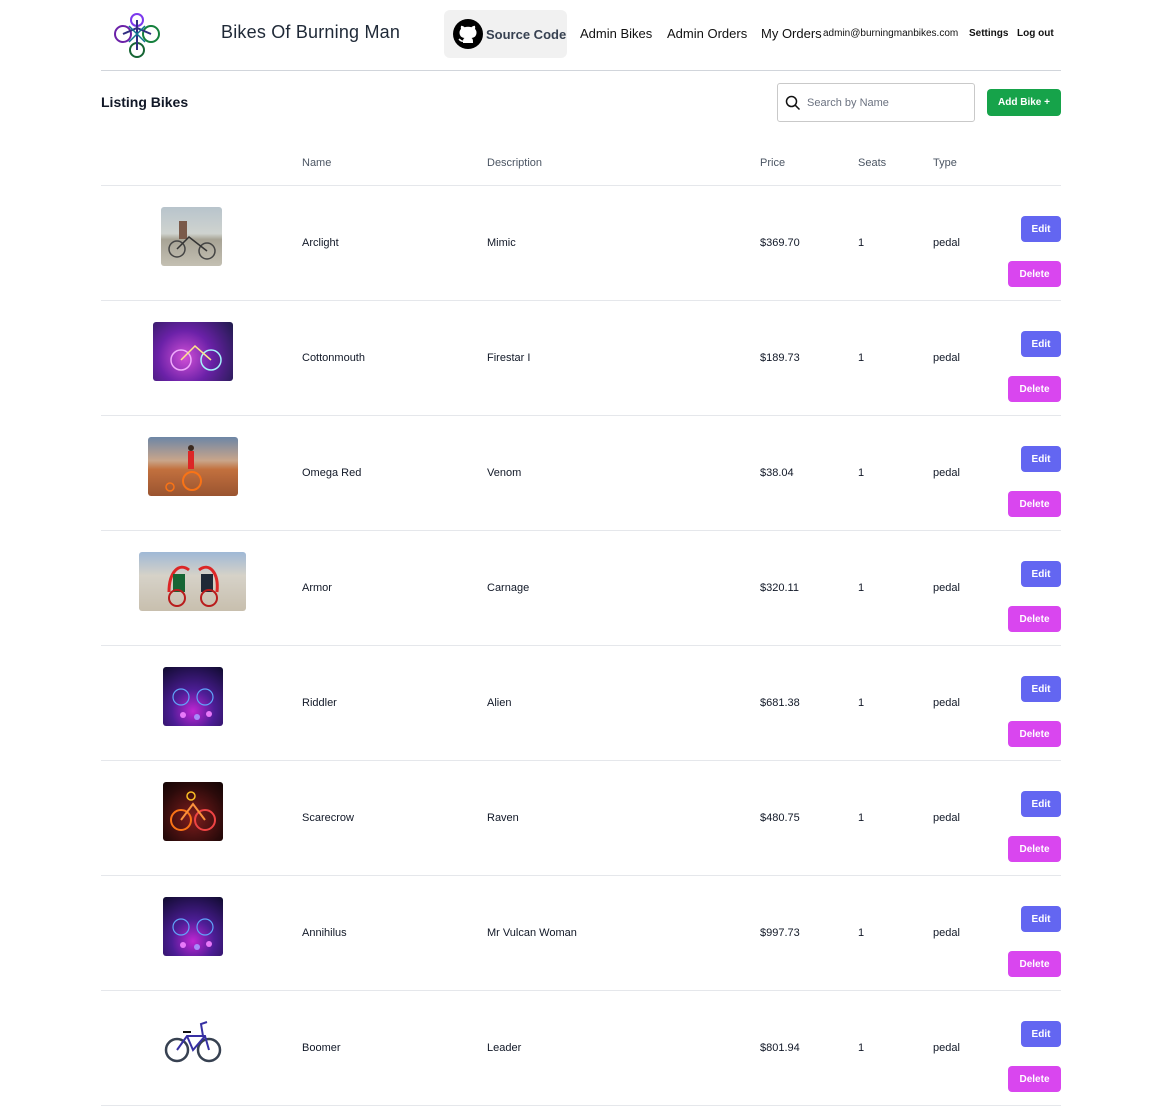  What do you see at coordinates (780, 818) in the screenshot?
I see `bike-price: $480.75` at bounding box center [780, 818].